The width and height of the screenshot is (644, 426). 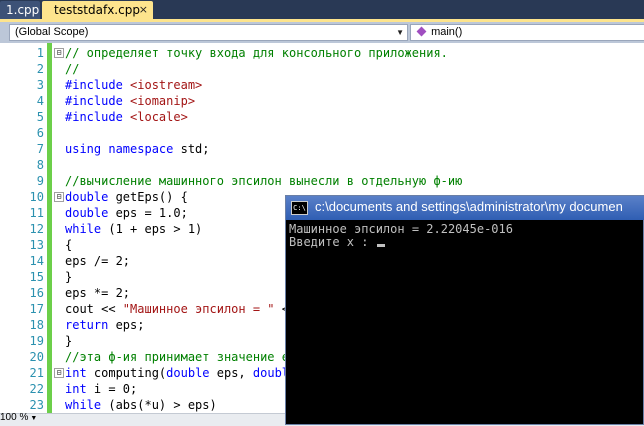 I want to click on document-tab-strip: 1.cpp teststdafx.cpp ×, so click(x=322, y=11).